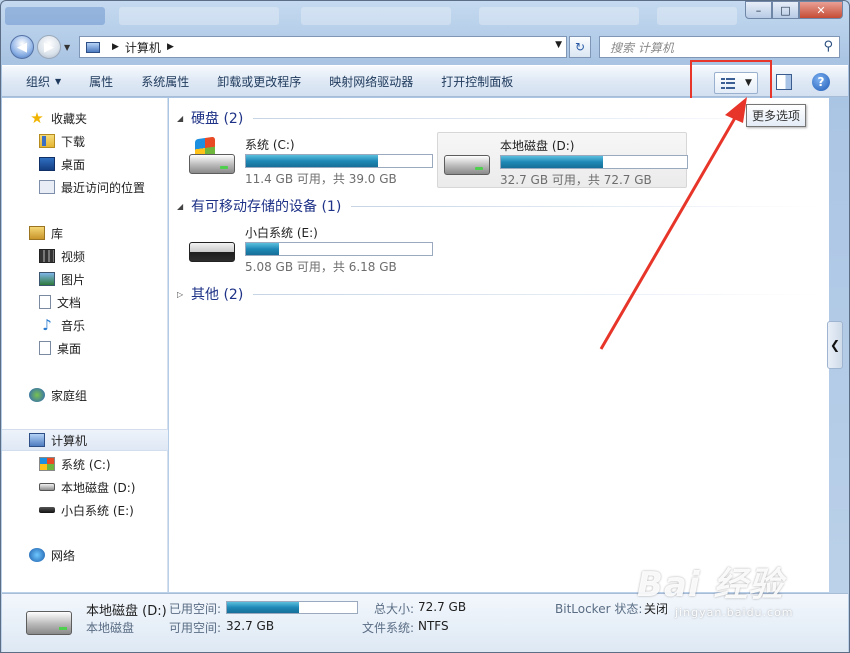  What do you see at coordinates (67, 47) in the screenshot?
I see `recent-pages-dropdown: ▼` at bounding box center [67, 47].